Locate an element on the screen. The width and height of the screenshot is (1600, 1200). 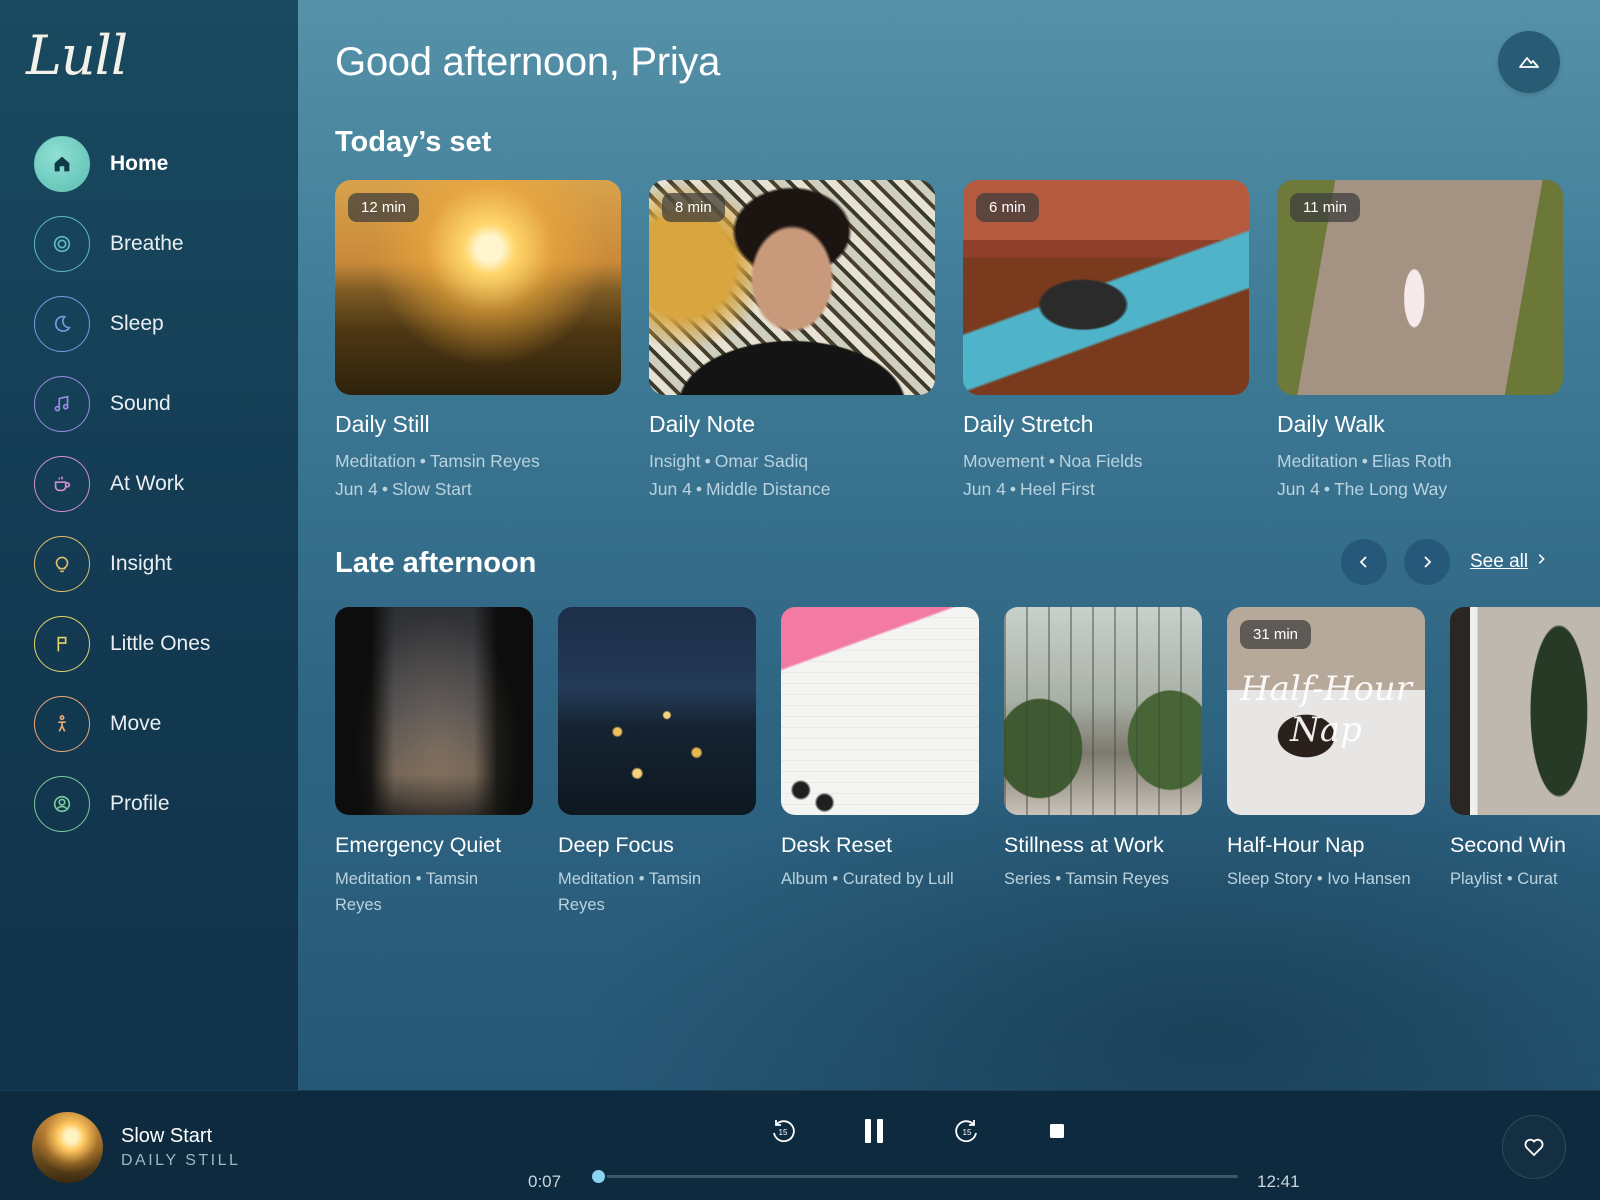
card-art-text: Half-Hour Nap is located at coordinates (1326, 709).